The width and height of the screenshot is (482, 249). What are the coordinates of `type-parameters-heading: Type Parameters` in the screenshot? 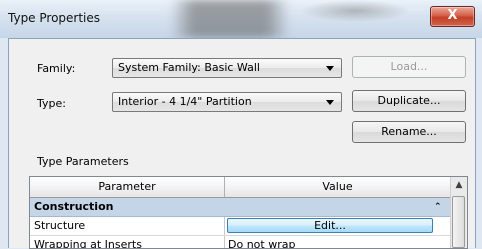 It's located at (83, 161).